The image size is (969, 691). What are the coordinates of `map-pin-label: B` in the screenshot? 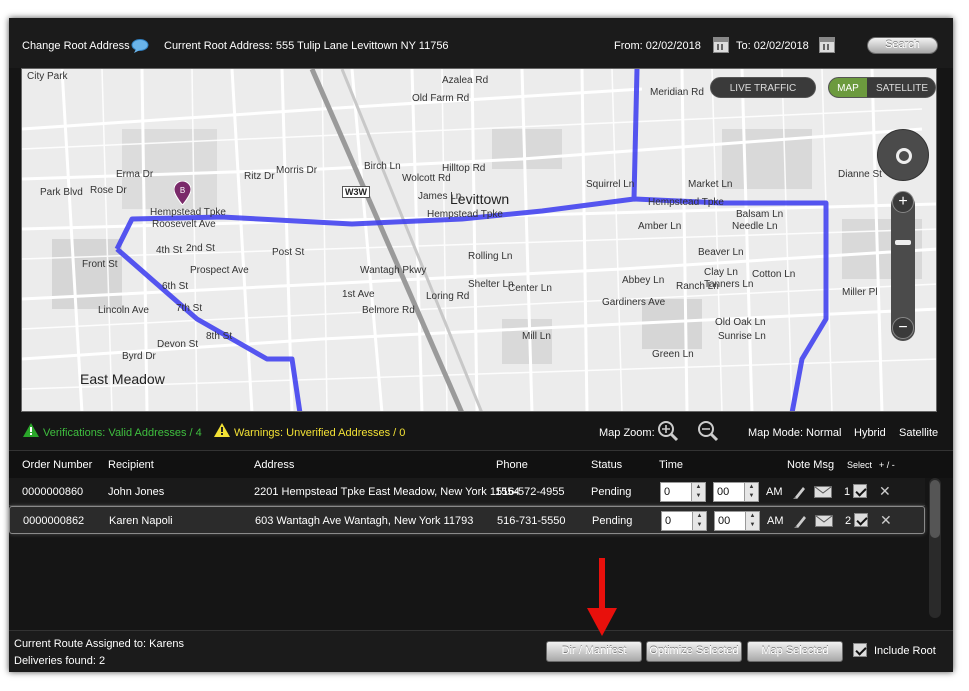 It's located at (182, 190).